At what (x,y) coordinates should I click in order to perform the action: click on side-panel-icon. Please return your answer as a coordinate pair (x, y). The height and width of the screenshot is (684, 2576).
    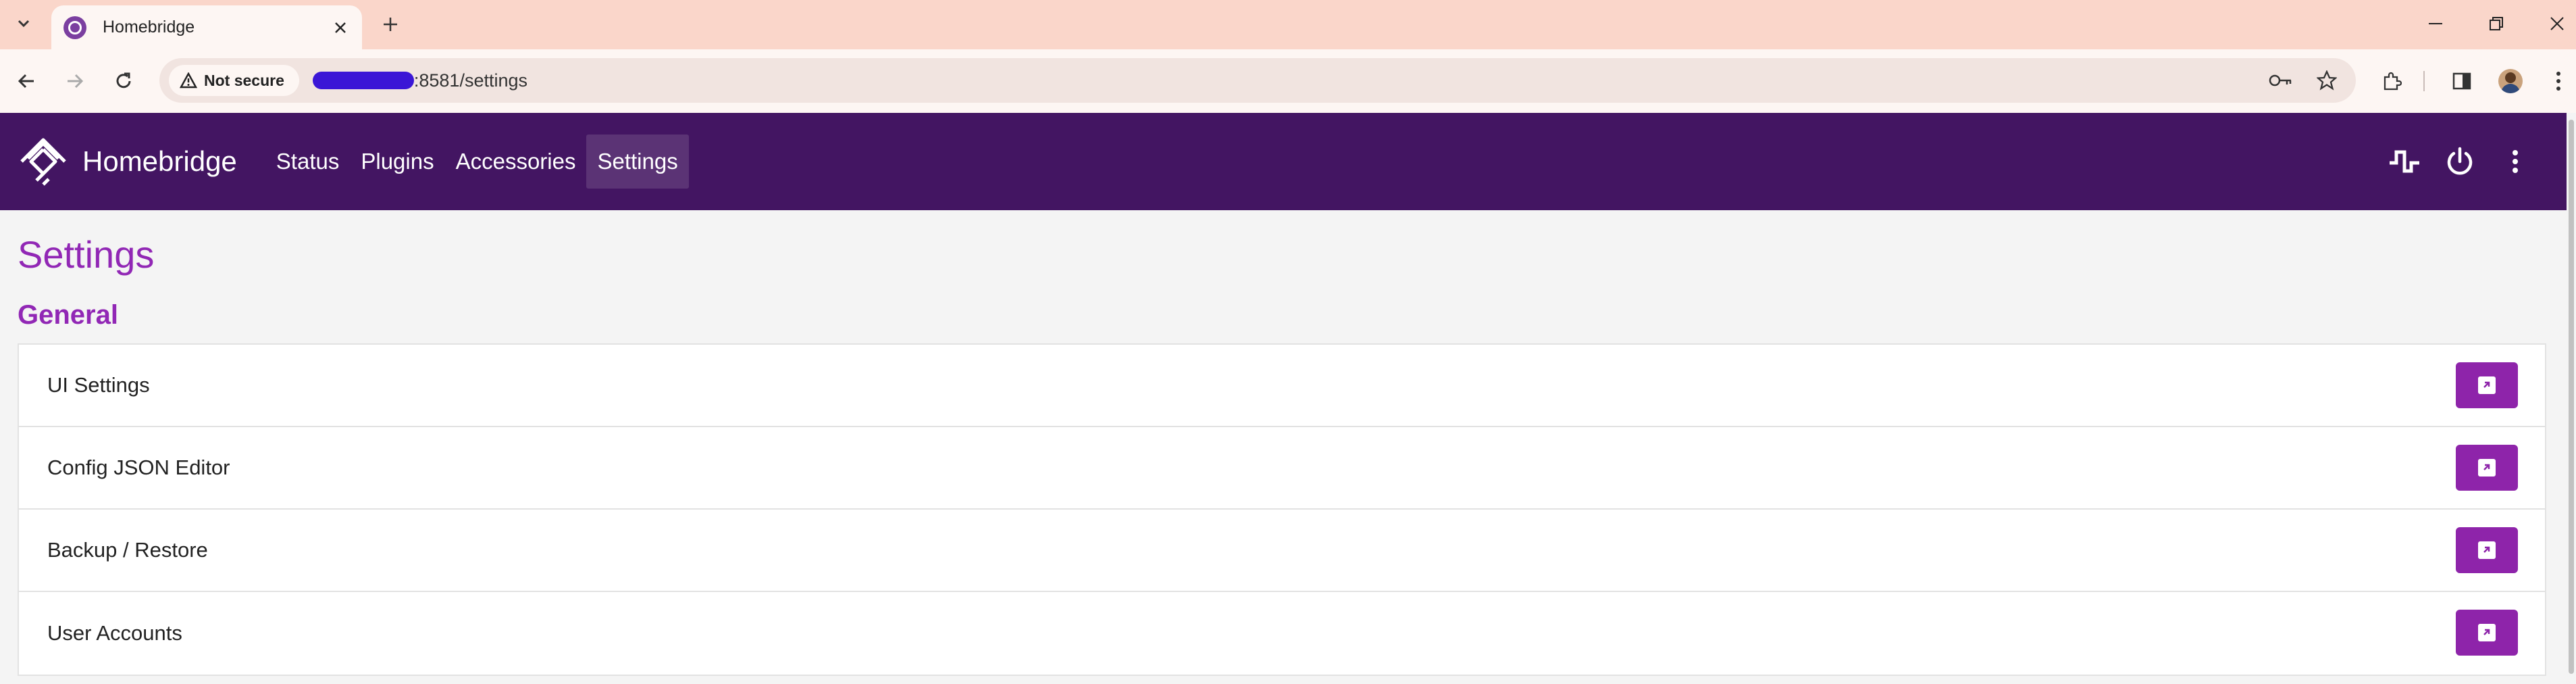
    Looking at the image, I should click on (2461, 81).